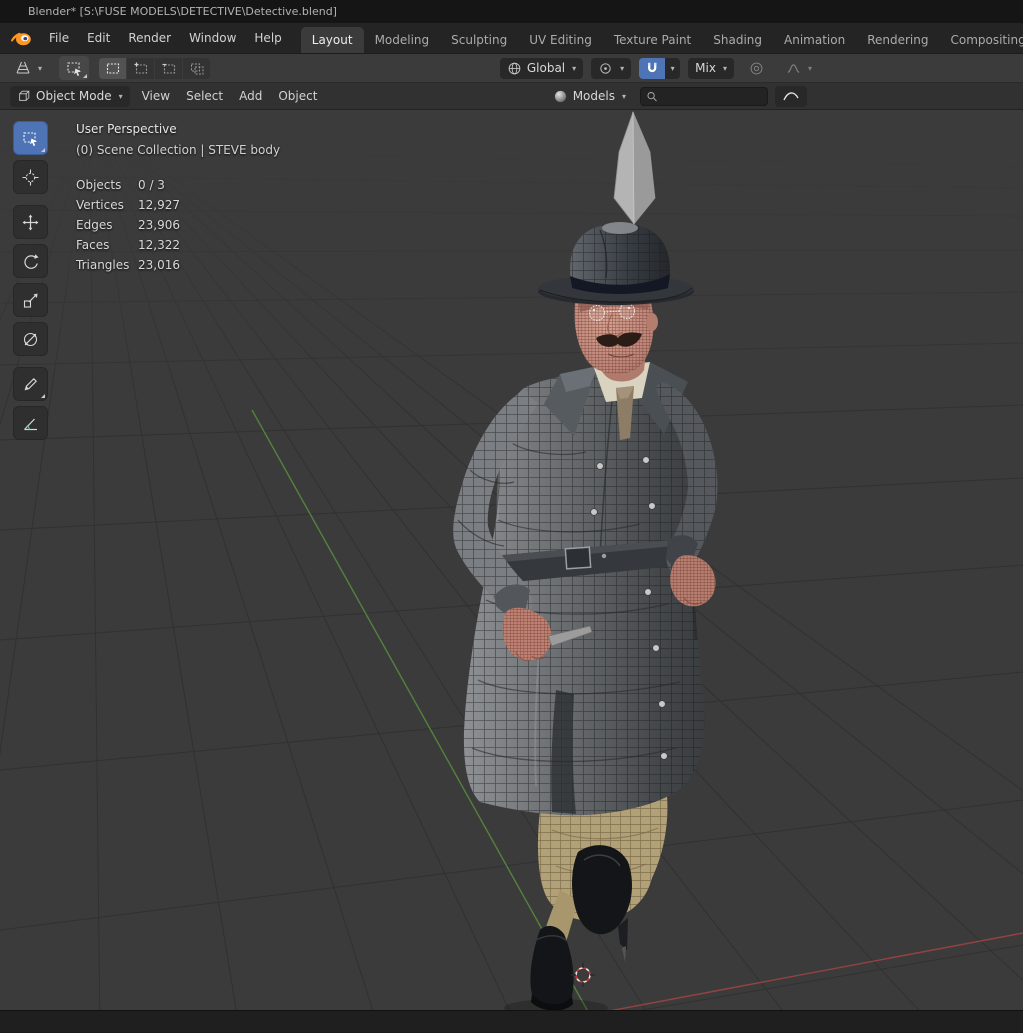 This screenshot has width=1023, height=1033. I want to click on stat-row-objects: Objects 0 / 3, so click(120, 185).